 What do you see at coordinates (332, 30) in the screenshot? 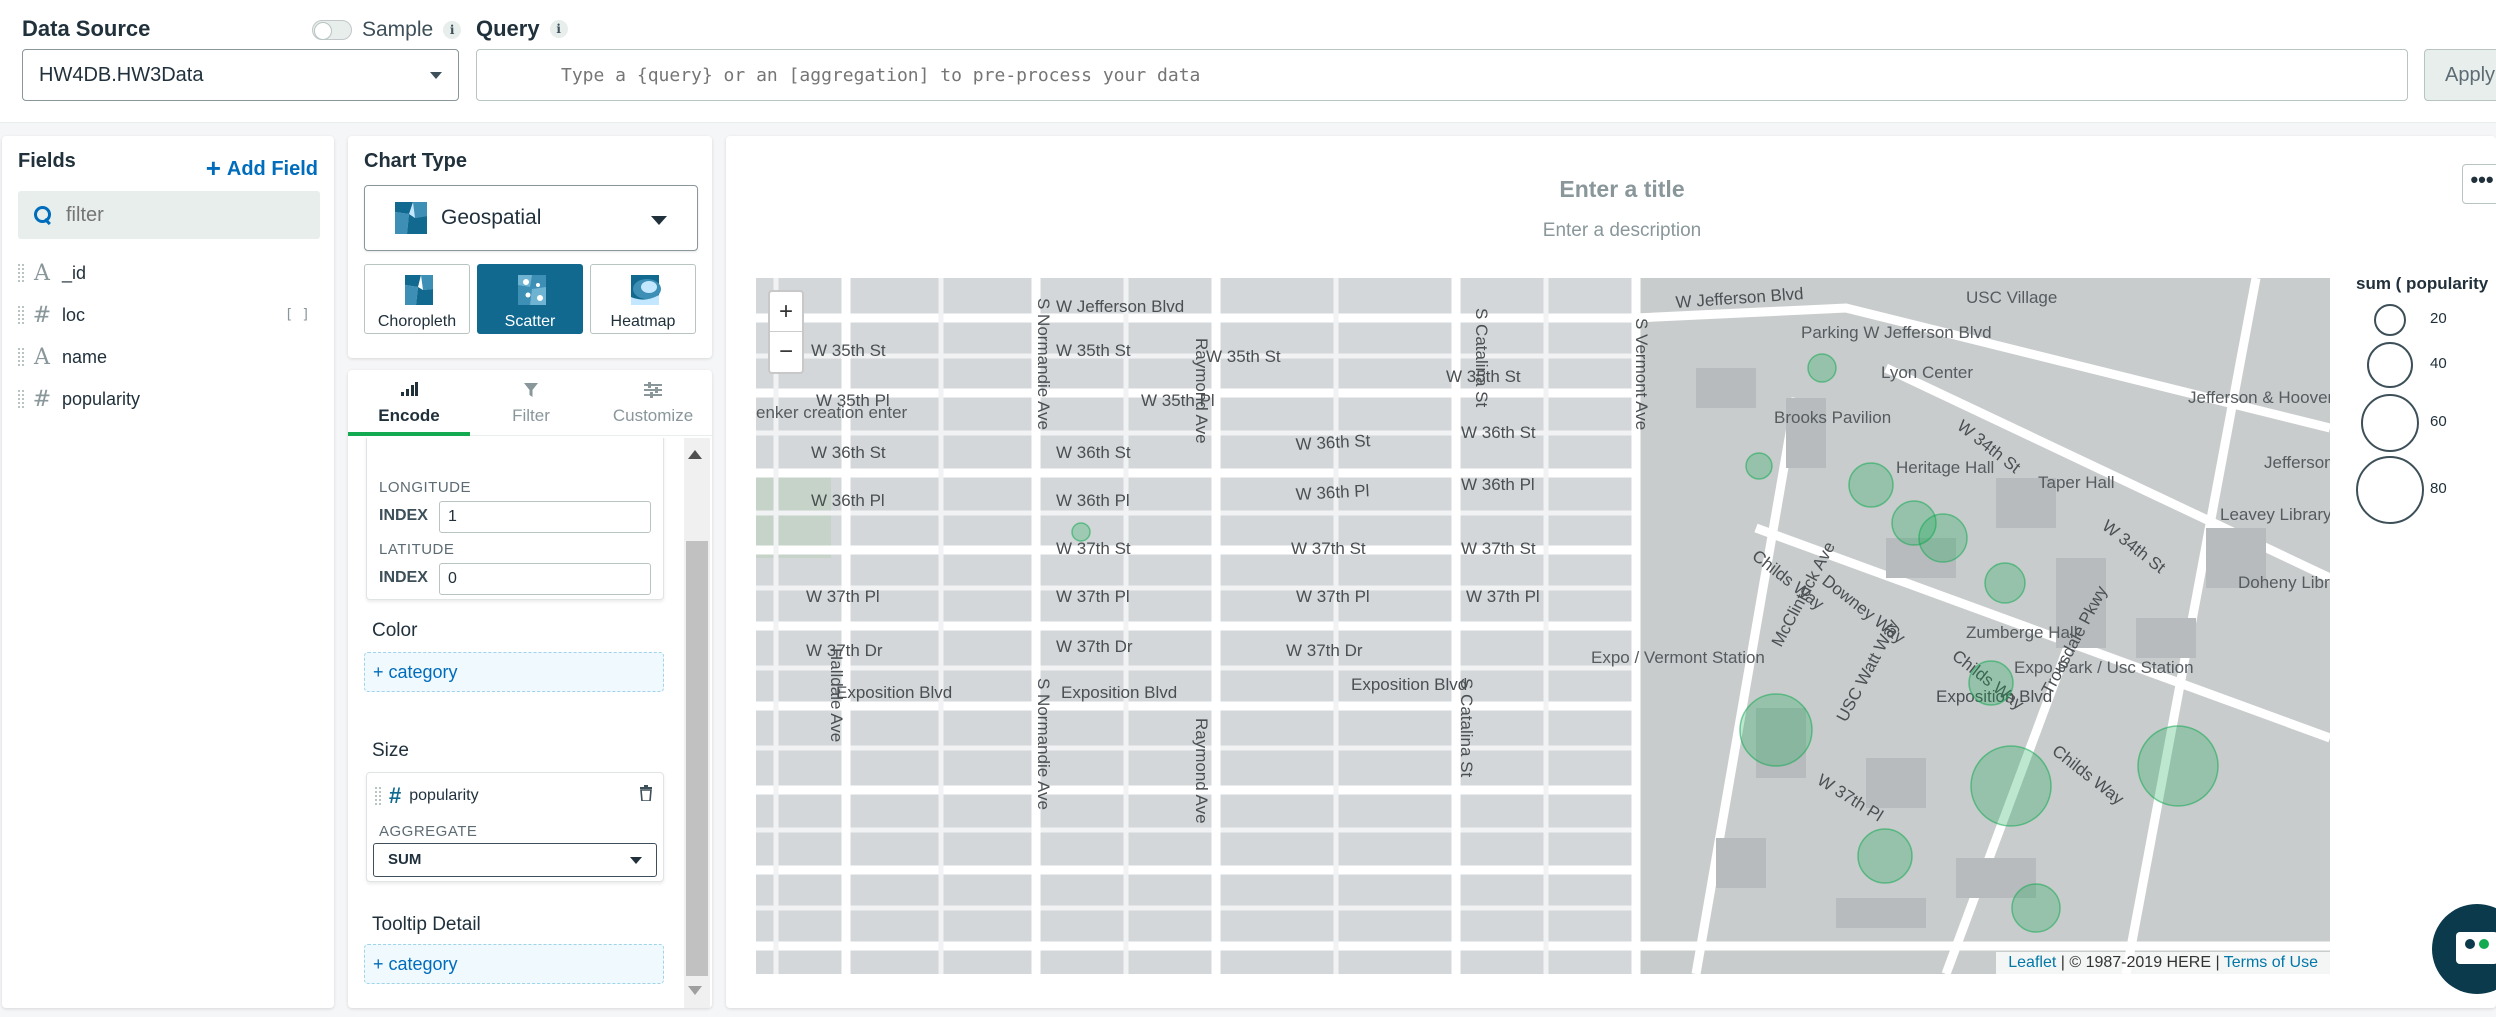
I see `sample-toggle` at bounding box center [332, 30].